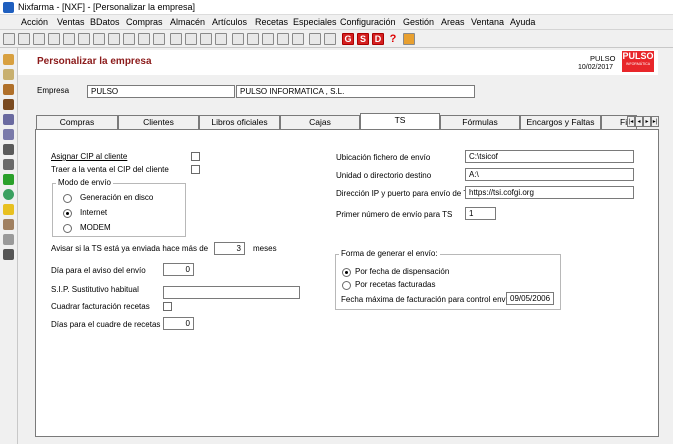 This screenshot has width=673, height=444. What do you see at coordinates (549, 156) in the screenshot?
I see `ubicacion-field: C:\tsicof` at bounding box center [549, 156].